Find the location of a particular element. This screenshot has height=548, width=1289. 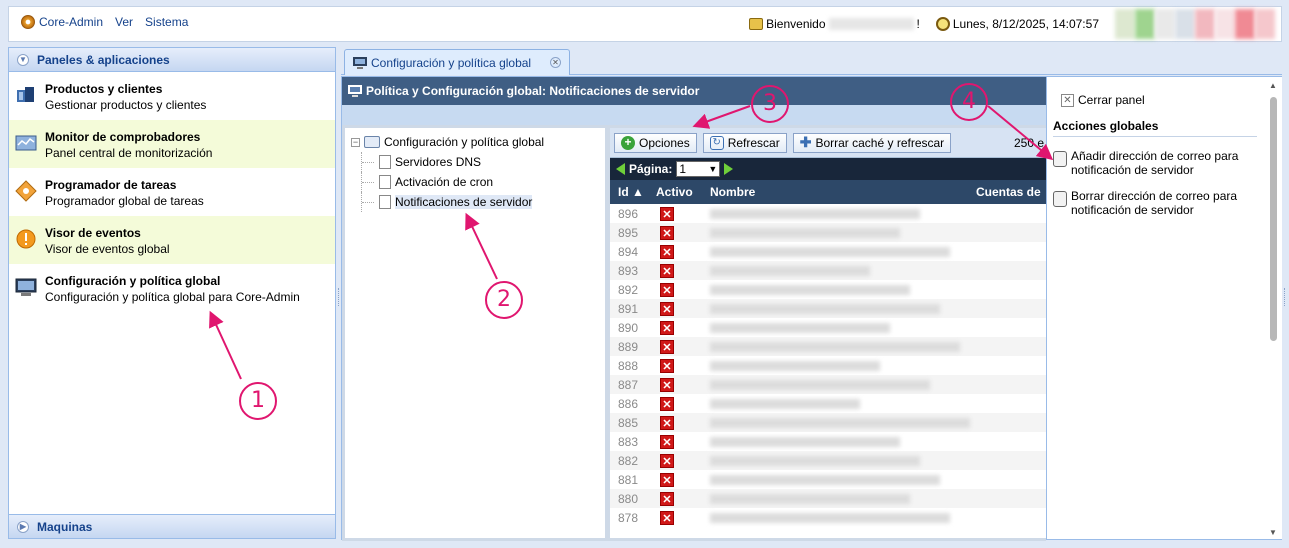

products-icon is located at coordinates (25, 94).